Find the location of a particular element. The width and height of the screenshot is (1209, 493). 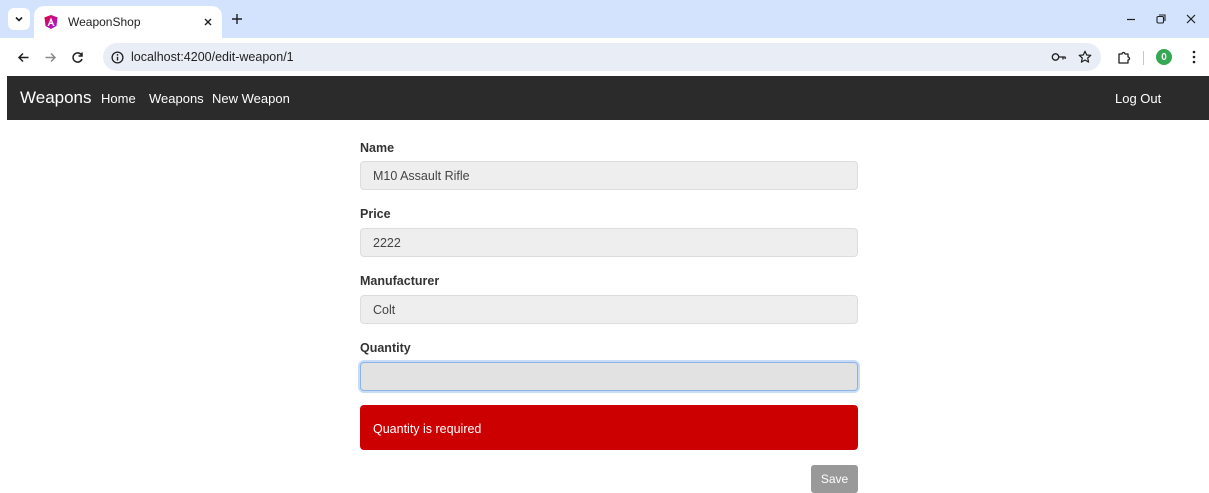

manufacturer-label: Manufacturer is located at coordinates (400, 281).